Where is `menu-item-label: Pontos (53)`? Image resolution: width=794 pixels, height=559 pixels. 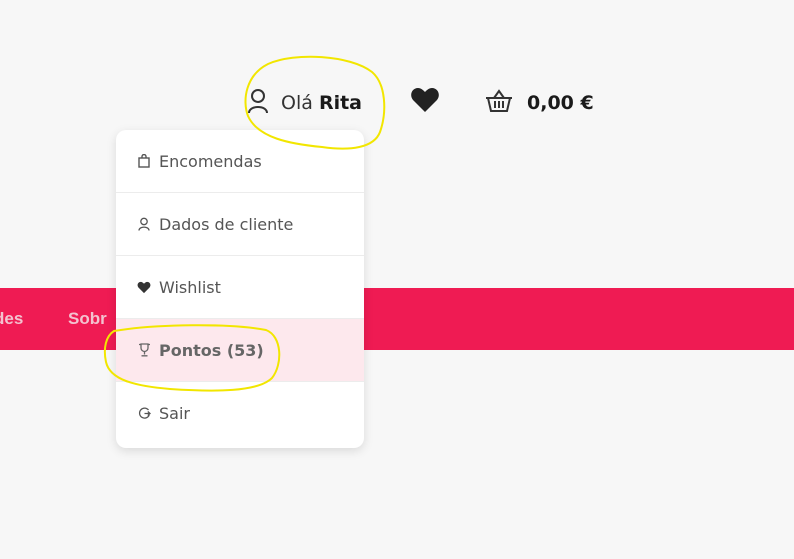 menu-item-label: Pontos (53) is located at coordinates (211, 350).